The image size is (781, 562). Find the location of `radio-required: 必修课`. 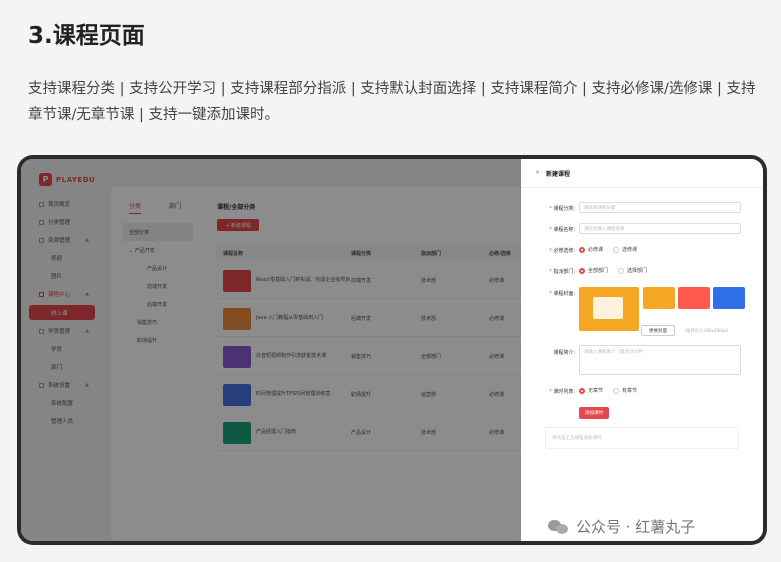

radio-required: 必修课 is located at coordinates (591, 249).